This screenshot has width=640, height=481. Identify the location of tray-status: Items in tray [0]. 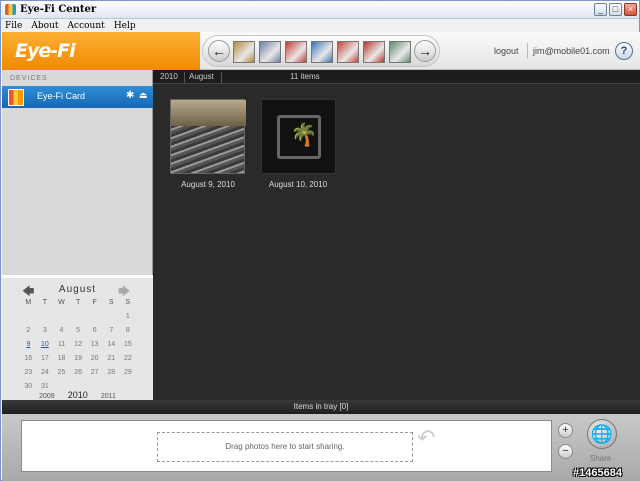
(321, 407).